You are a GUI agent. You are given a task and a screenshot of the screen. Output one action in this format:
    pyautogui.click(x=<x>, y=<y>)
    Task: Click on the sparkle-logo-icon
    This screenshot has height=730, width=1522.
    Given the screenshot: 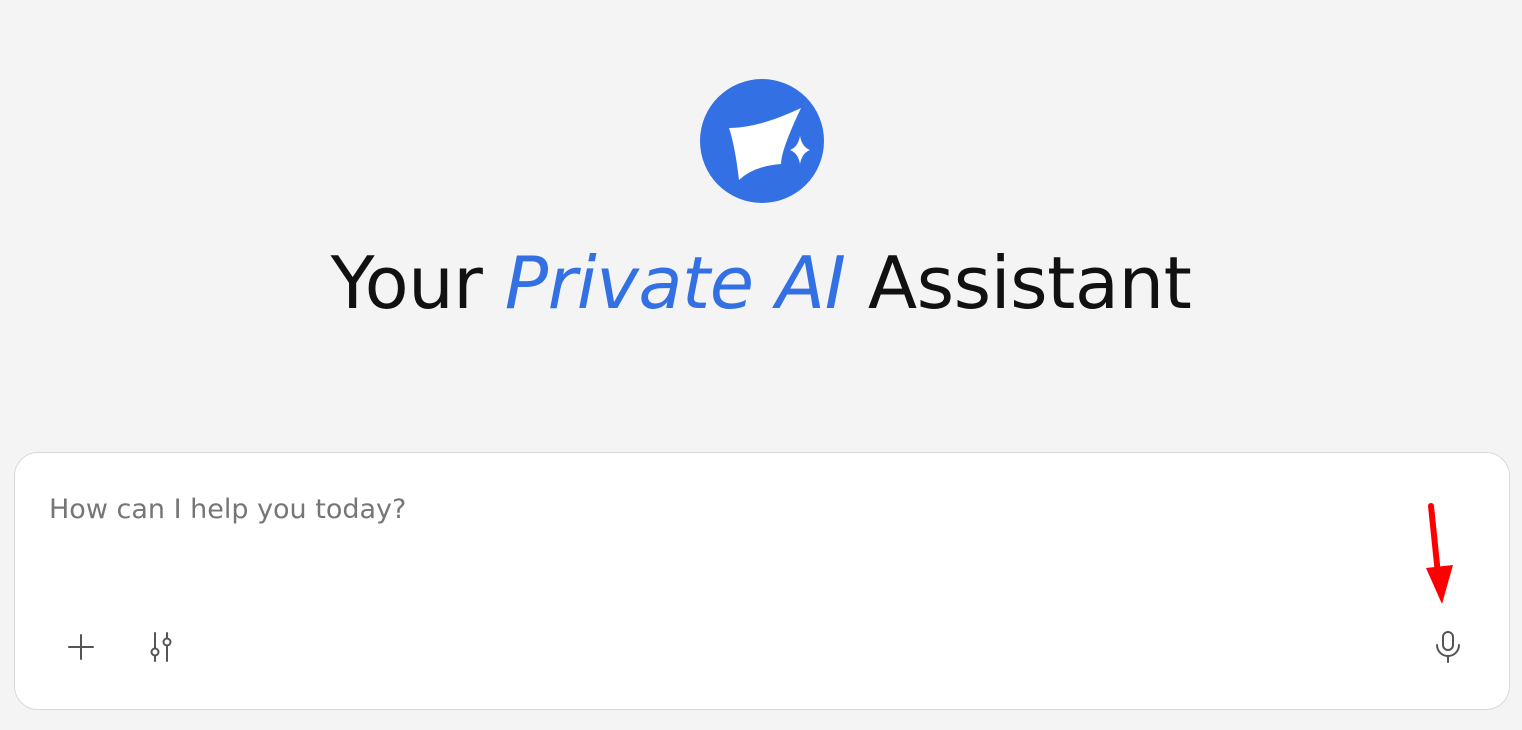 What is the action you would take?
    pyautogui.click(x=762, y=141)
    